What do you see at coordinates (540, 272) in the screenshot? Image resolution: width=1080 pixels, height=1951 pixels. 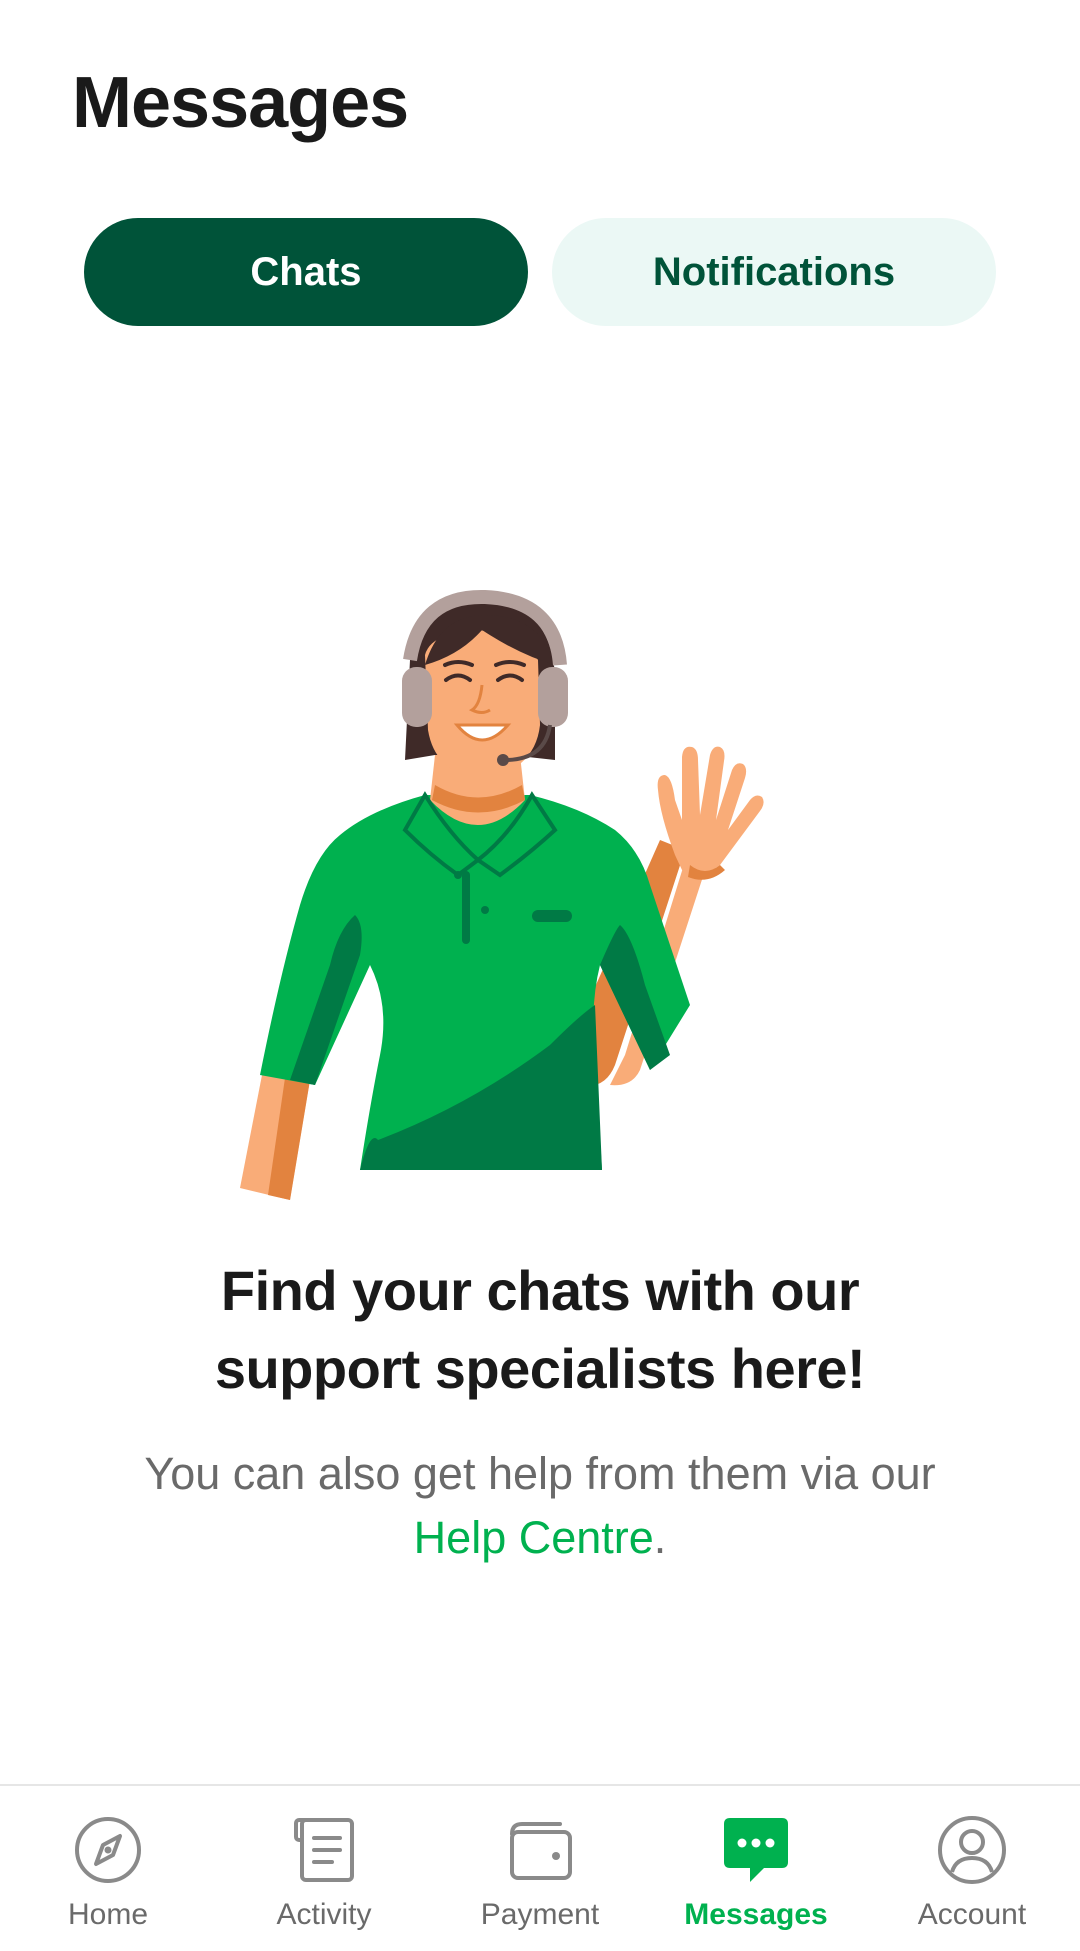 I see `message-tabs: Chats Notifications` at bounding box center [540, 272].